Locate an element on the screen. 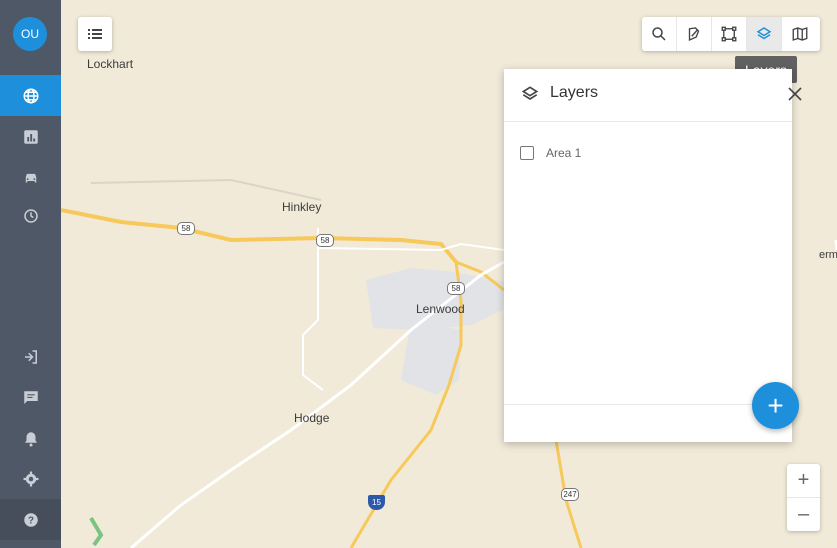 The width and height of the screenshot is (837, 548). list-icon is located at coordinates (95, 34).